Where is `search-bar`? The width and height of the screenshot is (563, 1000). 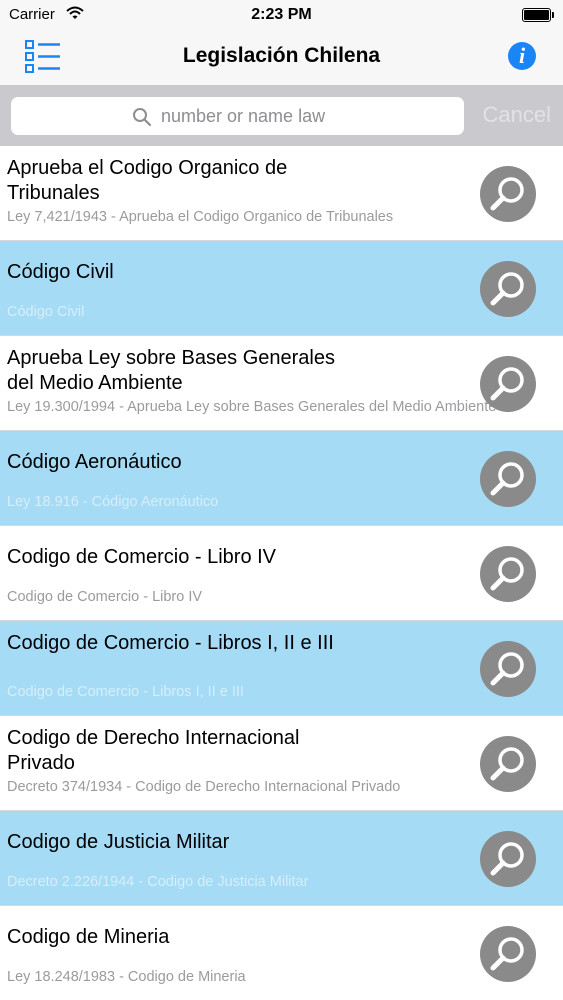 search-bar is located at coordinates (281, 116).